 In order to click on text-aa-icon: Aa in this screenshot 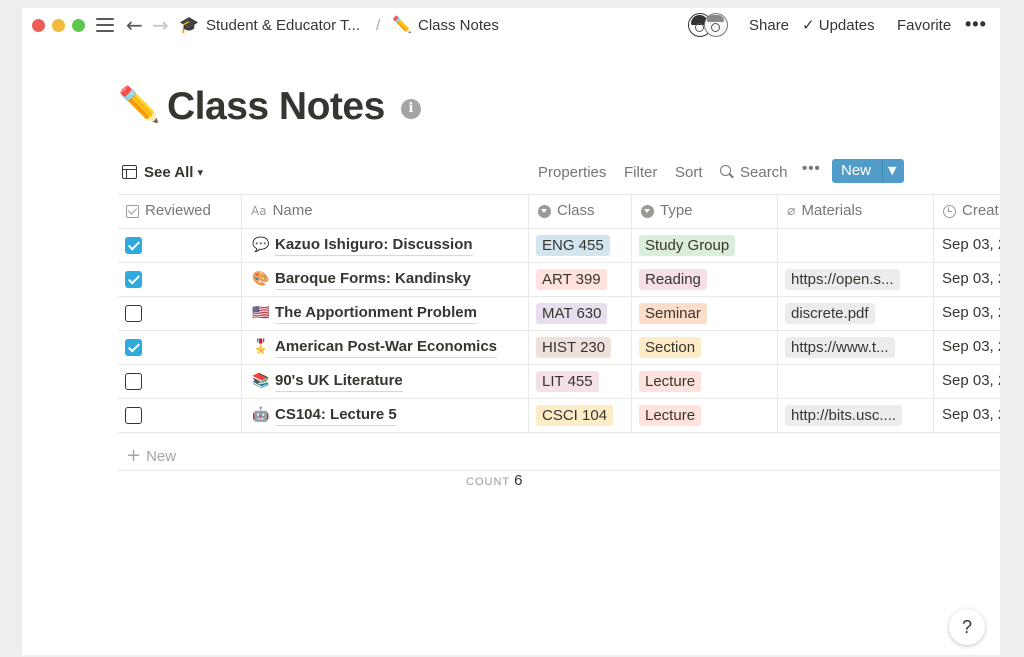, I will do `click(259, 211)`.